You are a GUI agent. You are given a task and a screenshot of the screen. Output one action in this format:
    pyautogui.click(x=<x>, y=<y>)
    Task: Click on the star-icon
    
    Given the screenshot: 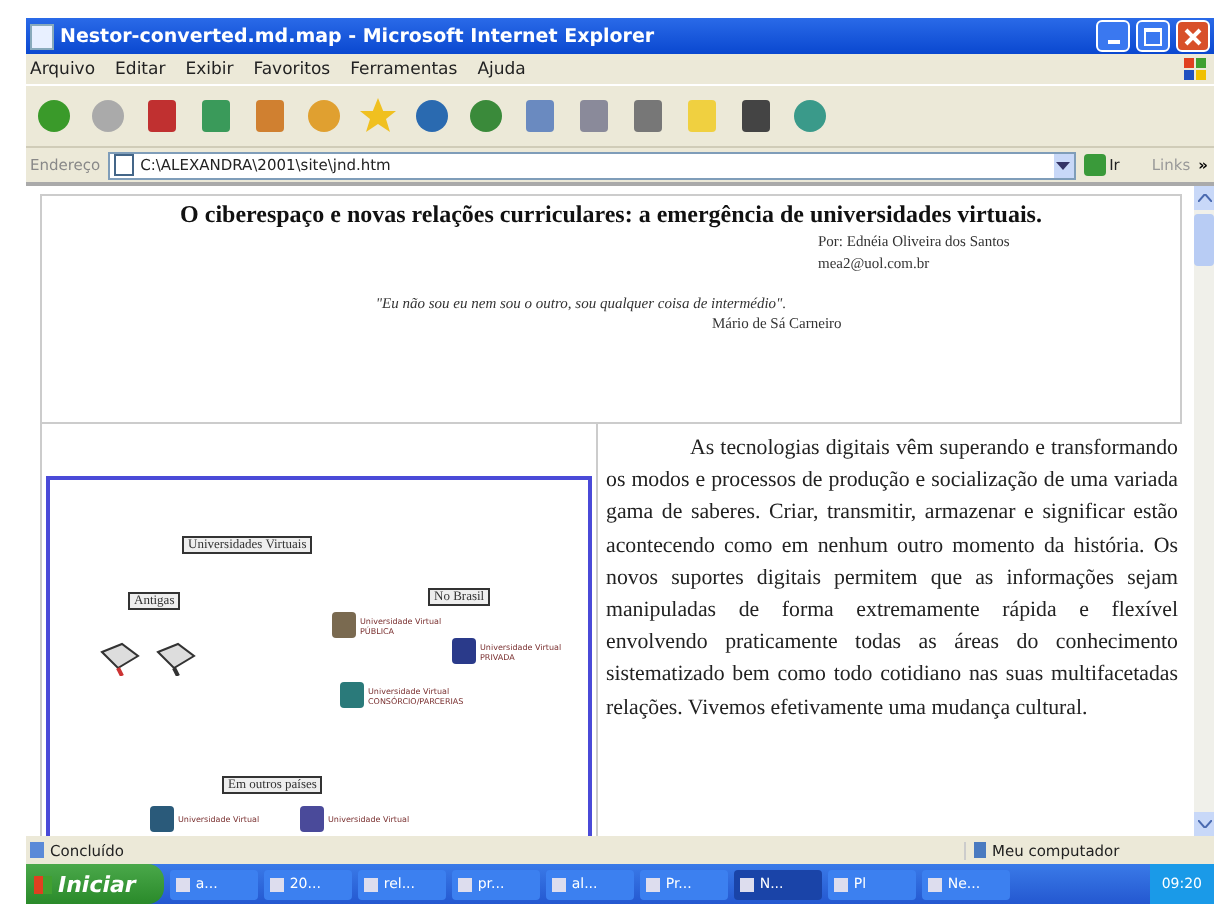 What is the action you would take?
    pyautogui.click(x=378, y=116)
    